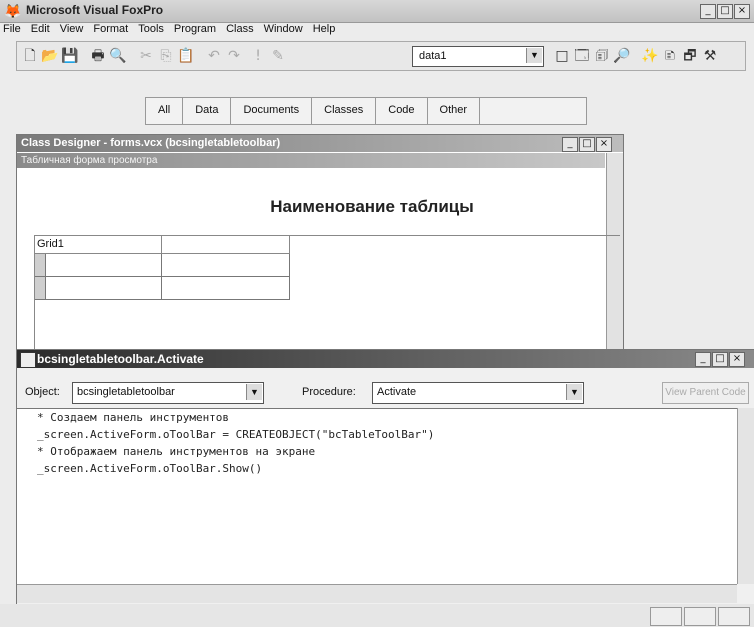 Image resolution: width=754 pixels, height=627 pixels. I want to click on maximize-button: □, so click(725, 11).